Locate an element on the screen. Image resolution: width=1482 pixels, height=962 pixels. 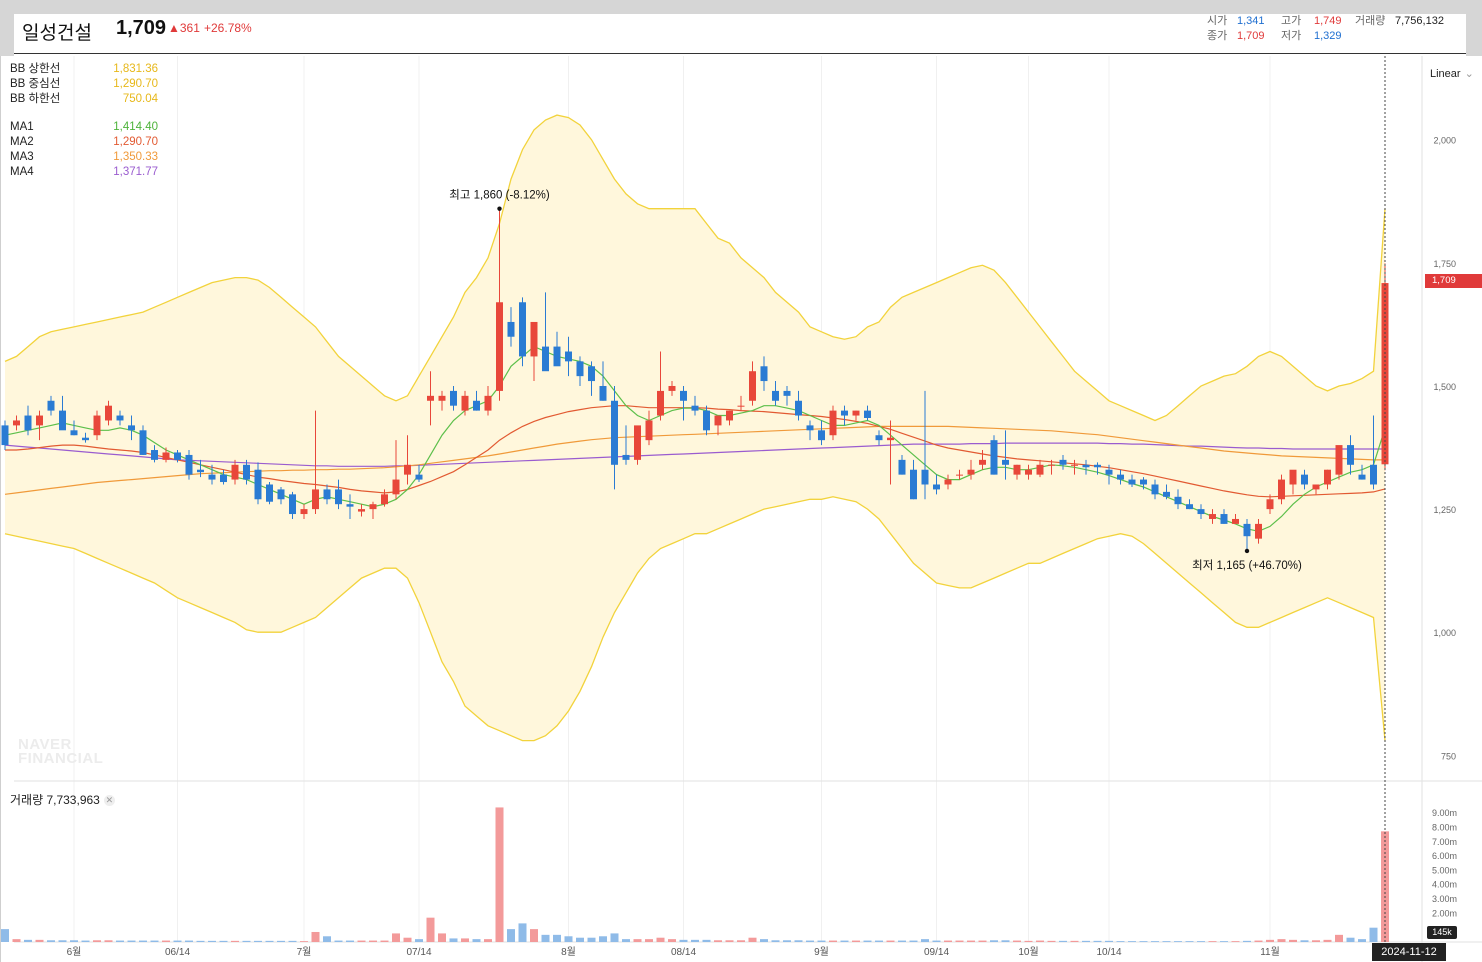
extreme-marker is located at coordinates (499, 208).